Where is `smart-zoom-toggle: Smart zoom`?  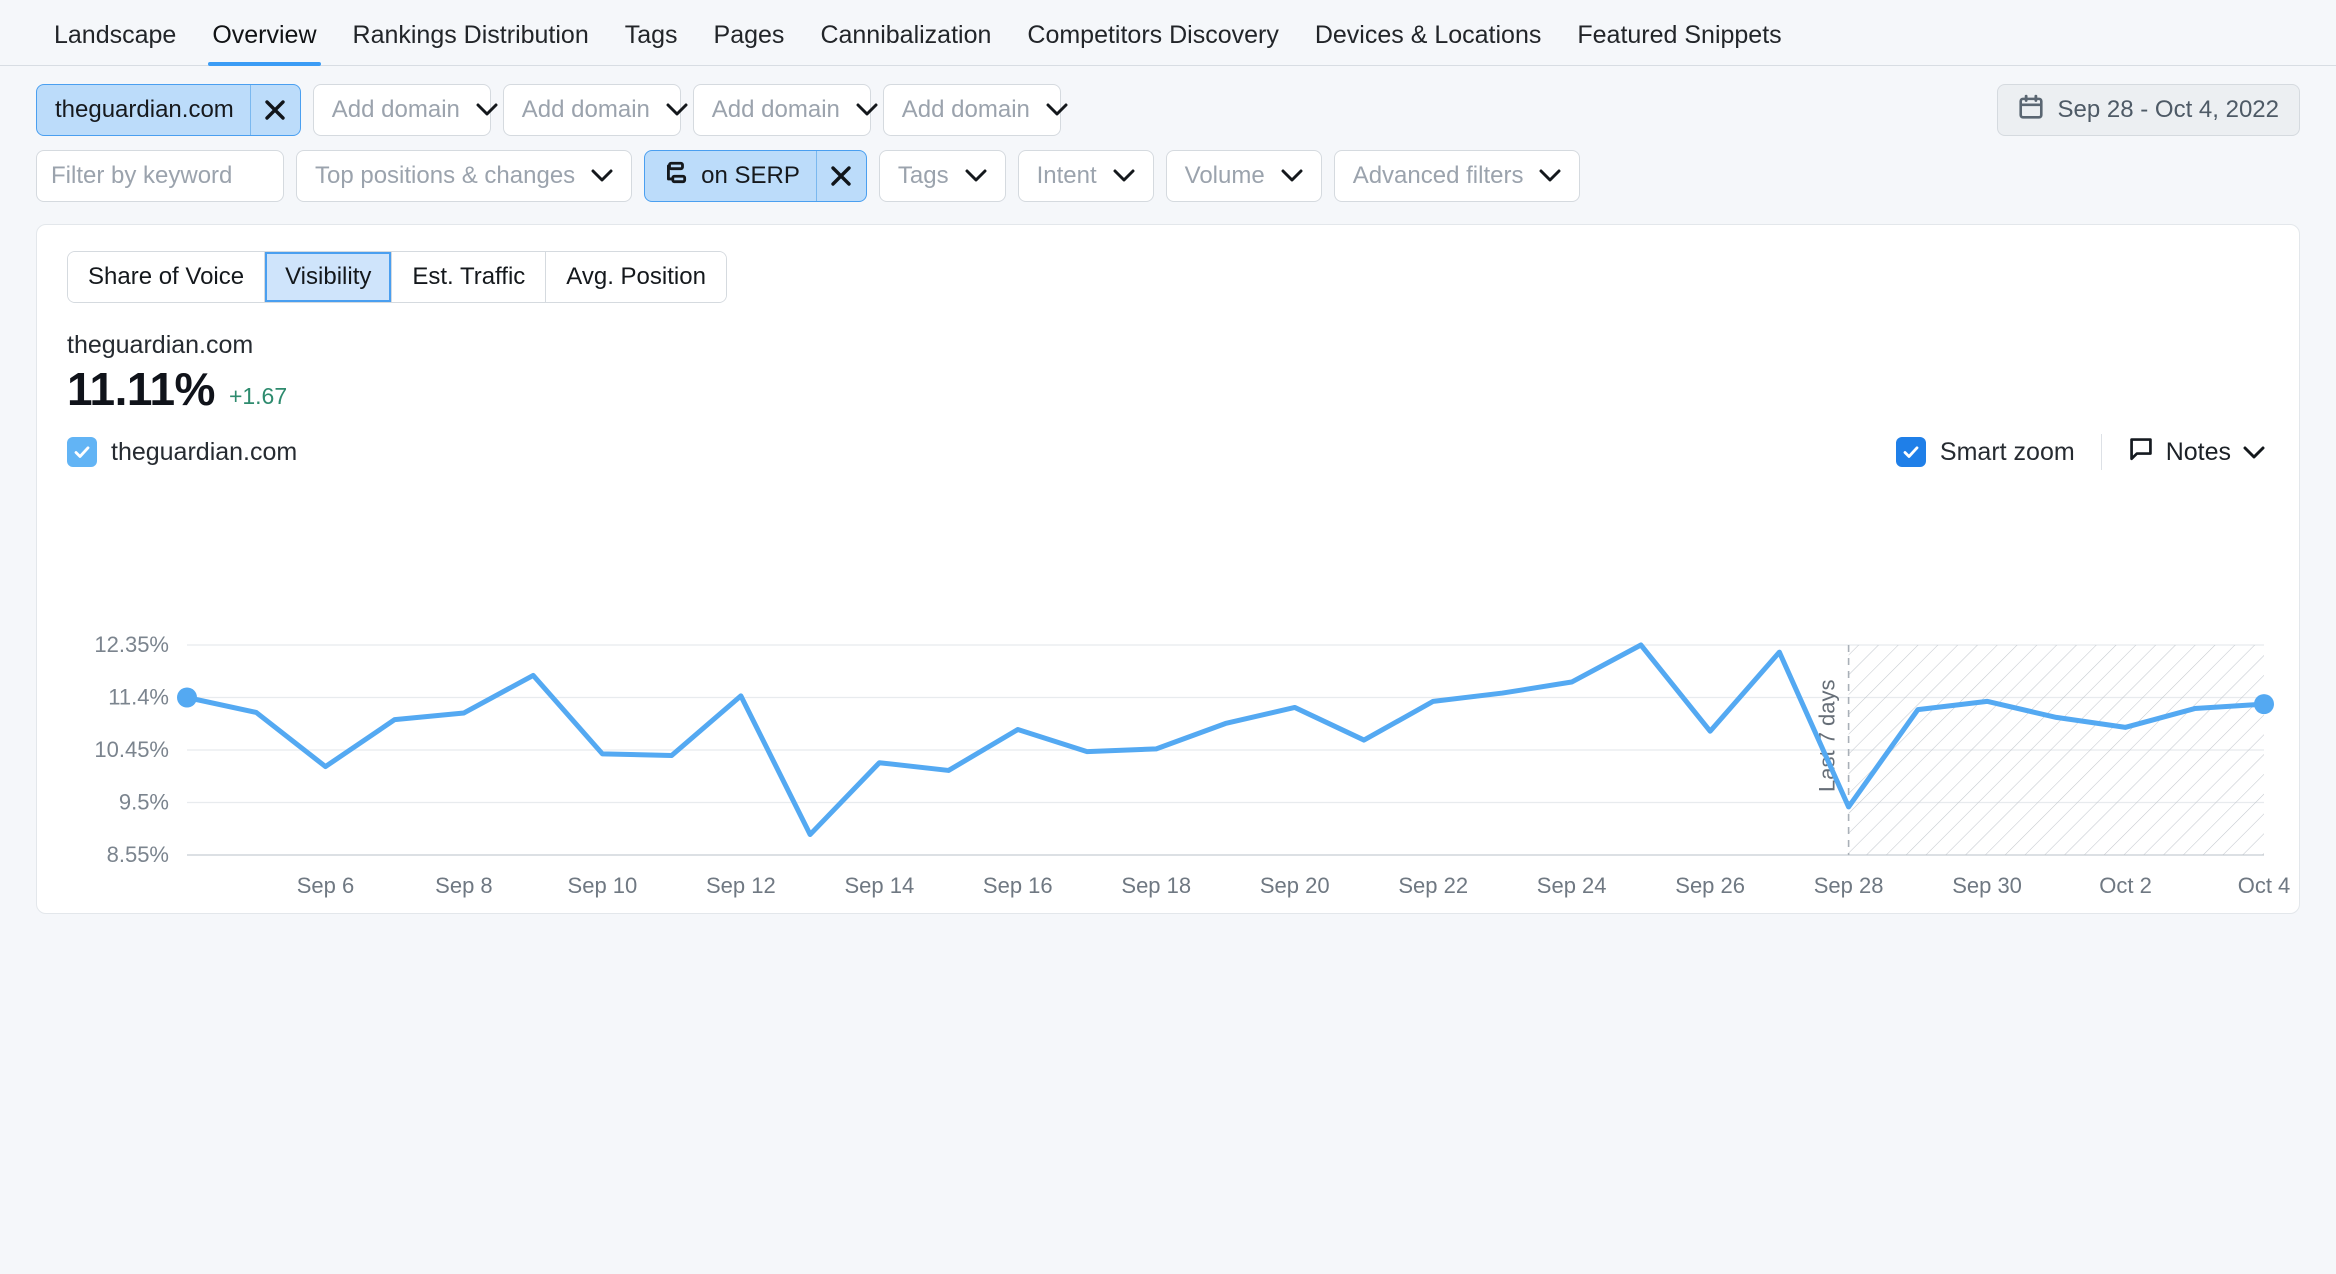
smart-zoom-toggle: Smart zoom is located at coordinates (1985, 452).